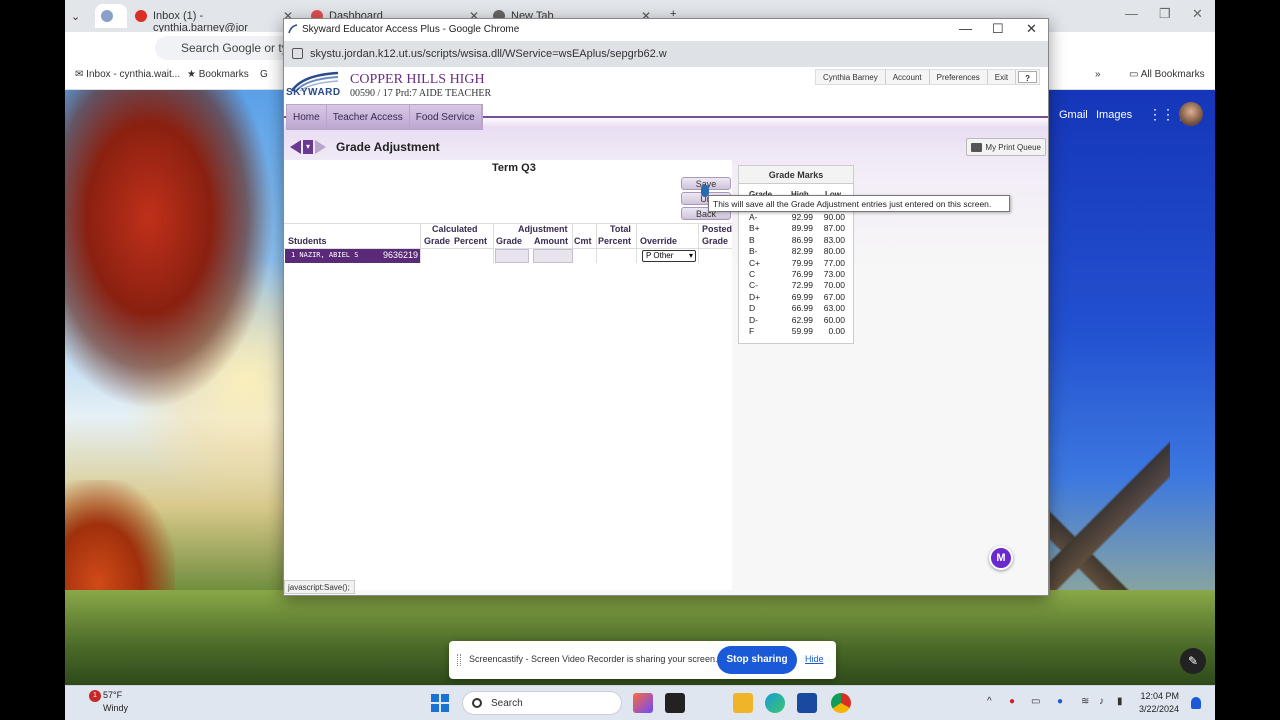  What do you see at coordinates (307, 117) in the screenshot?
I see `nav-home: Home` at bounding box center [307, 117].